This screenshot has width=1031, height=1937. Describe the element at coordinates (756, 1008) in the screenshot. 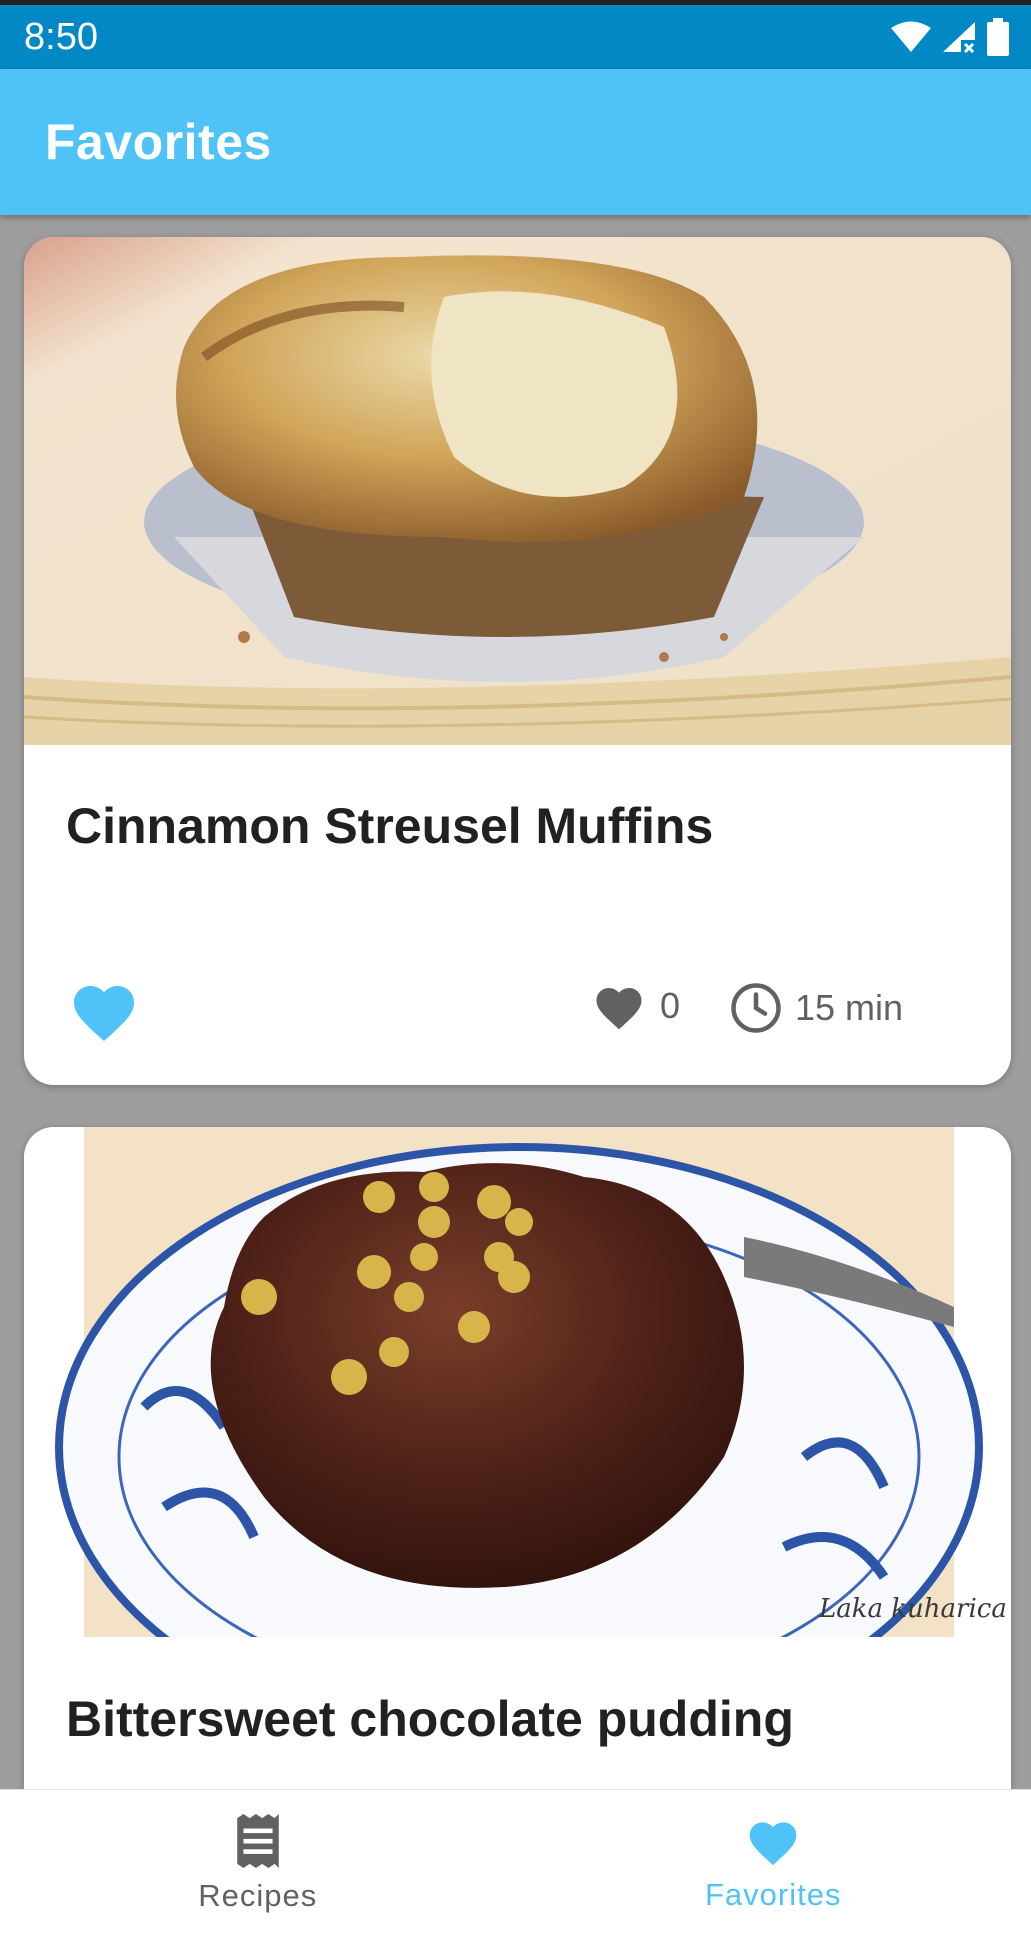

I see `clock-icon` at that location.